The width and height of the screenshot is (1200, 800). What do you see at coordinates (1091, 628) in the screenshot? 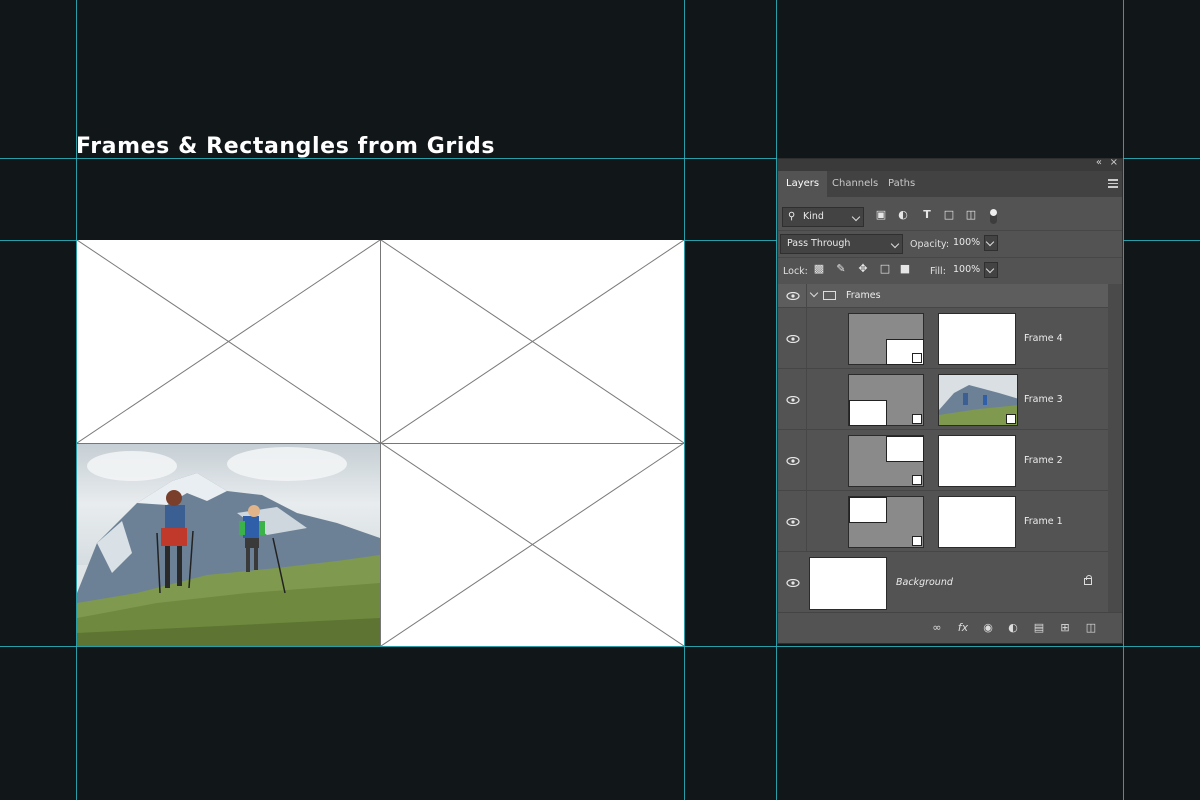
I see `trash-icon: ◫` at bounding box center [1091, 628].